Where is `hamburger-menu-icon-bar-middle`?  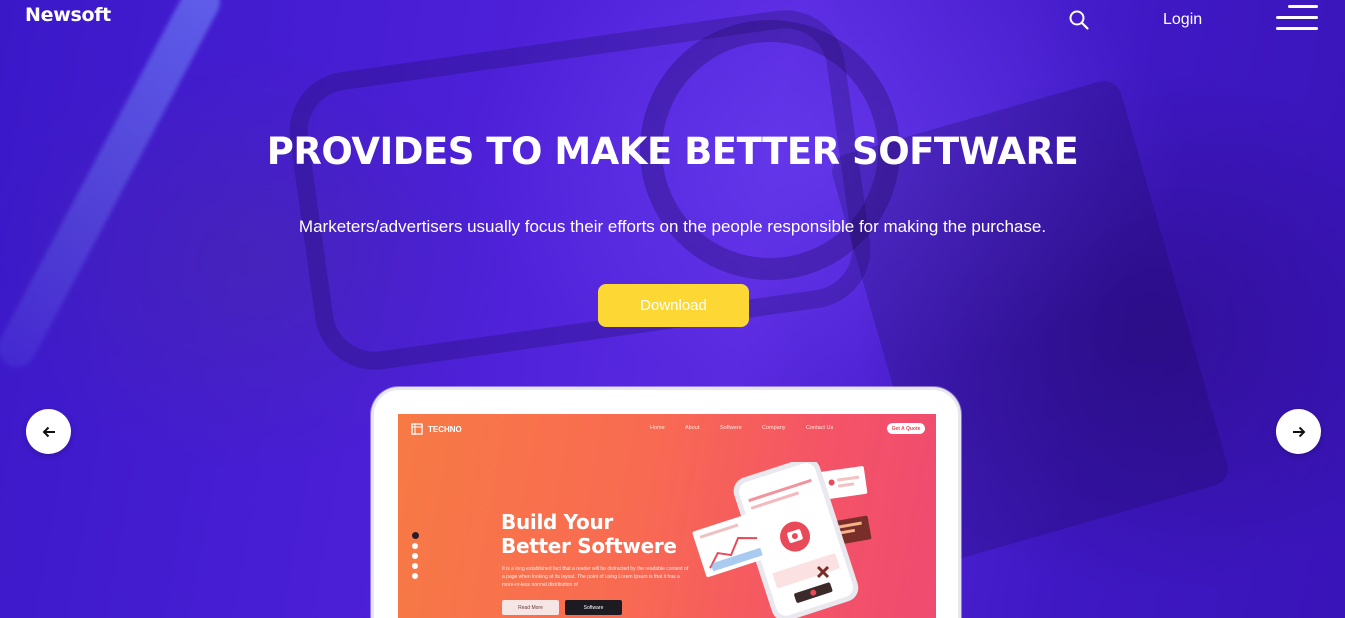
hamburger-menu-icon-bar-middle is located at coordinates (1297, 17).